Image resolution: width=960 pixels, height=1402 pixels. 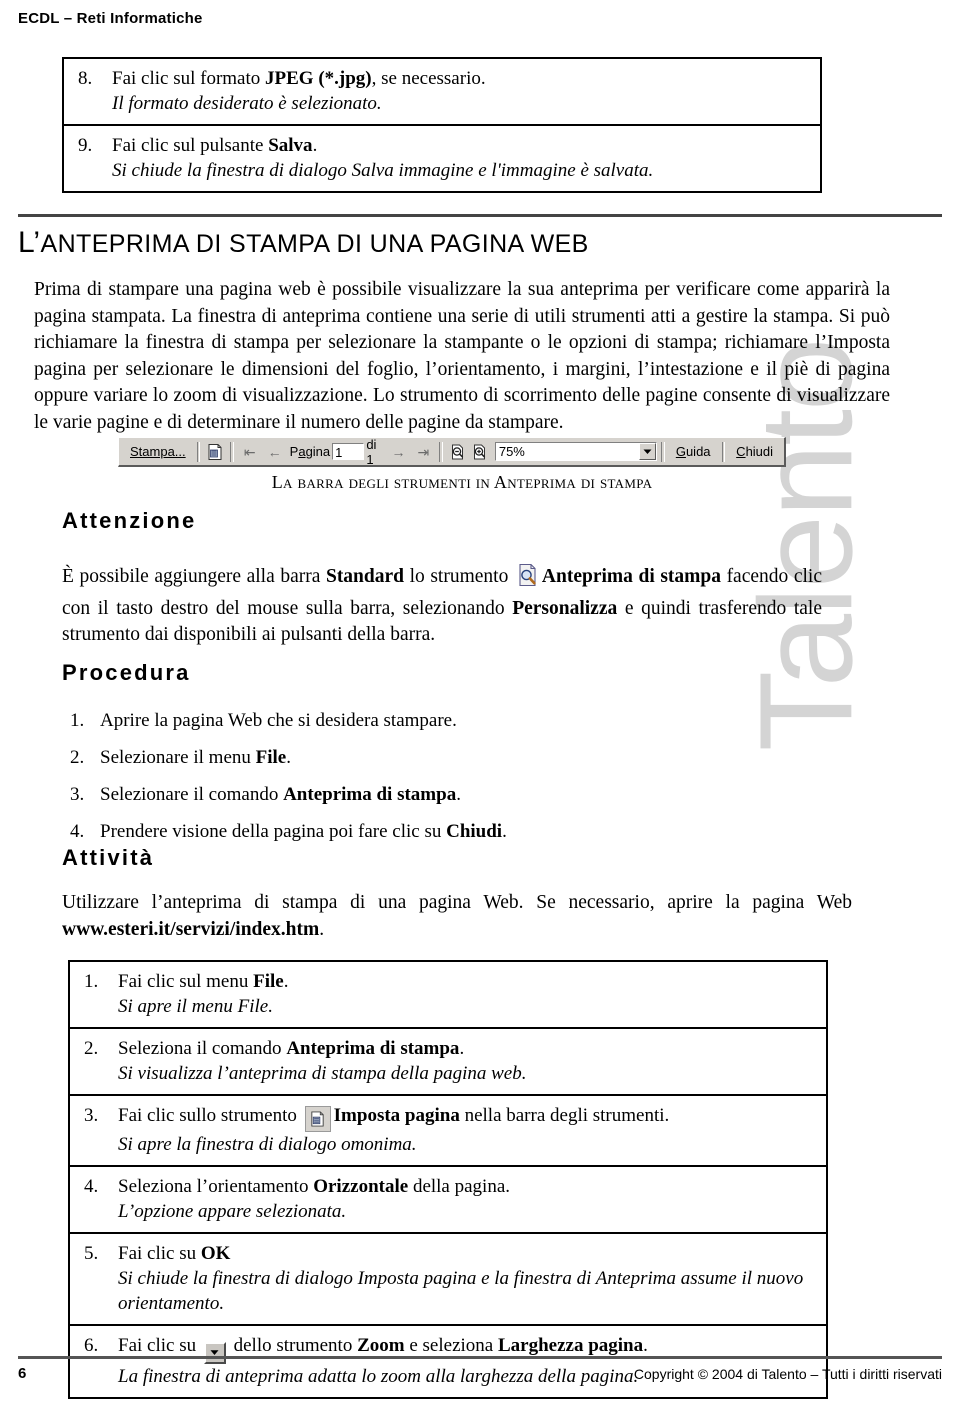 I want to click on last-page-icon: ⇥, so click(x=423, y=452).